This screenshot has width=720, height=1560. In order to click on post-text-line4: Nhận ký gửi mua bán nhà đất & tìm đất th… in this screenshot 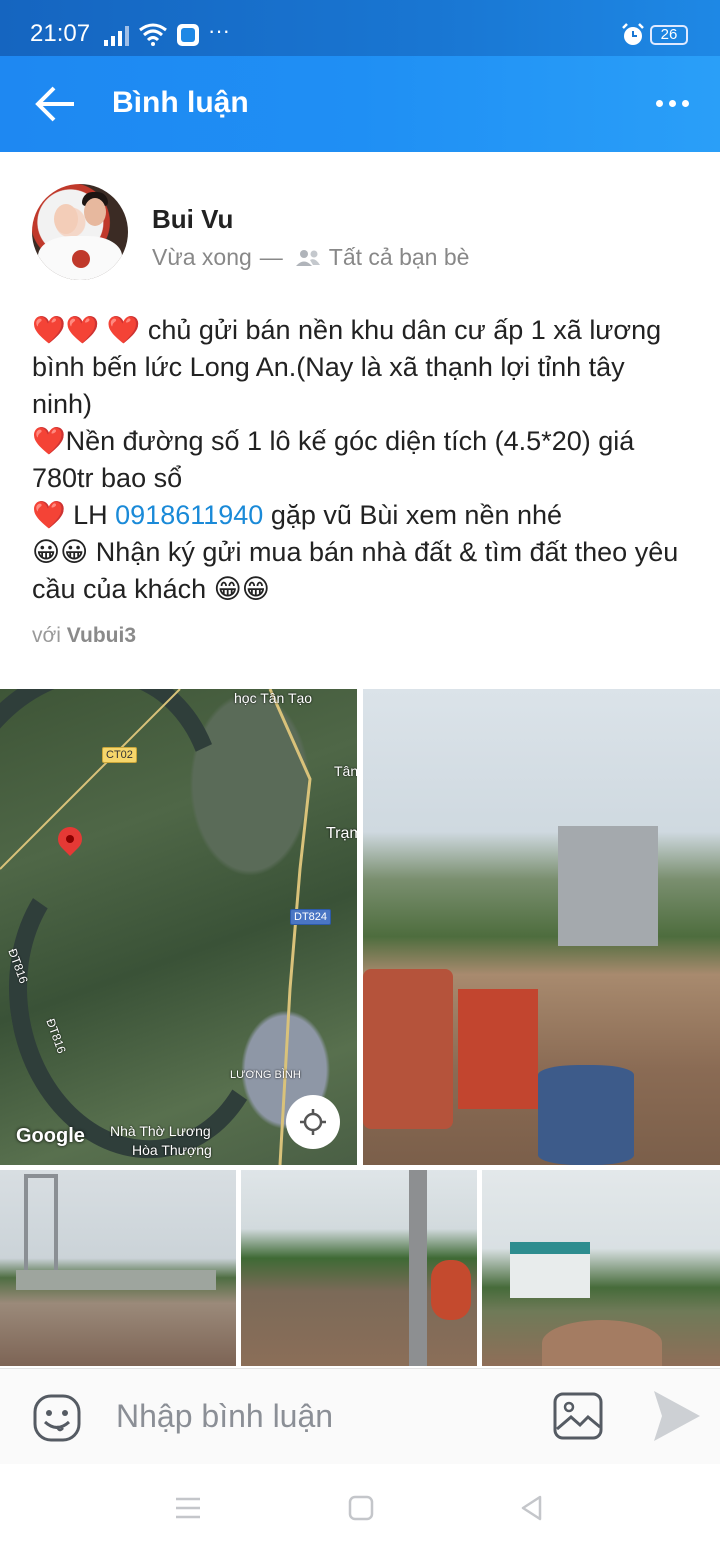, I will do `click(359, 570)`.